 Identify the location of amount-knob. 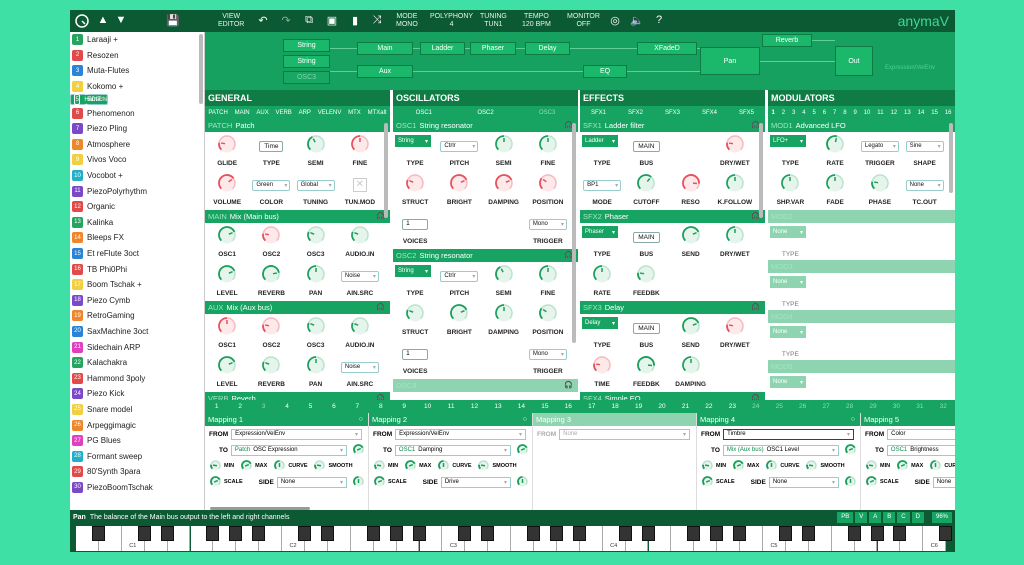
(522, 450).